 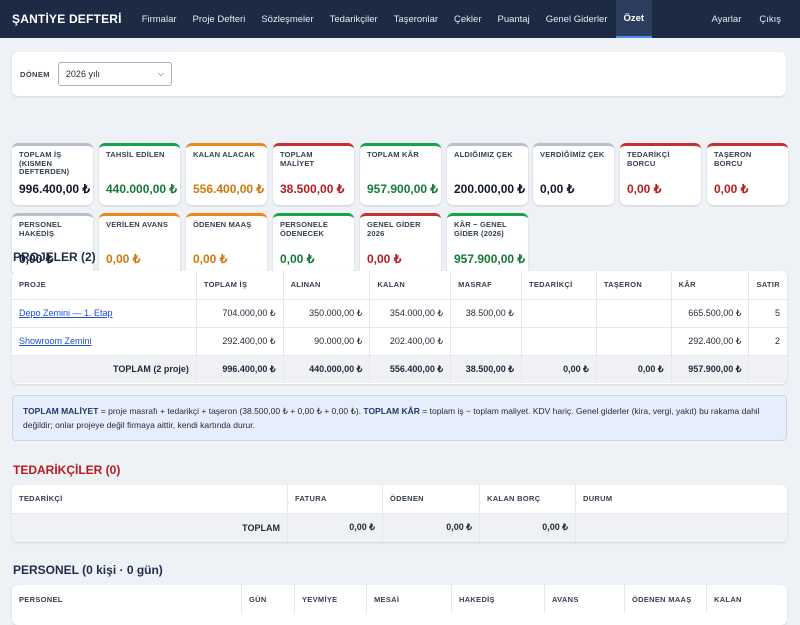 What do you see at coordinates (114, 74) in the screenshot?
I see `period-select: 2026 yılı ⌵` at bounding box center [114, 74].